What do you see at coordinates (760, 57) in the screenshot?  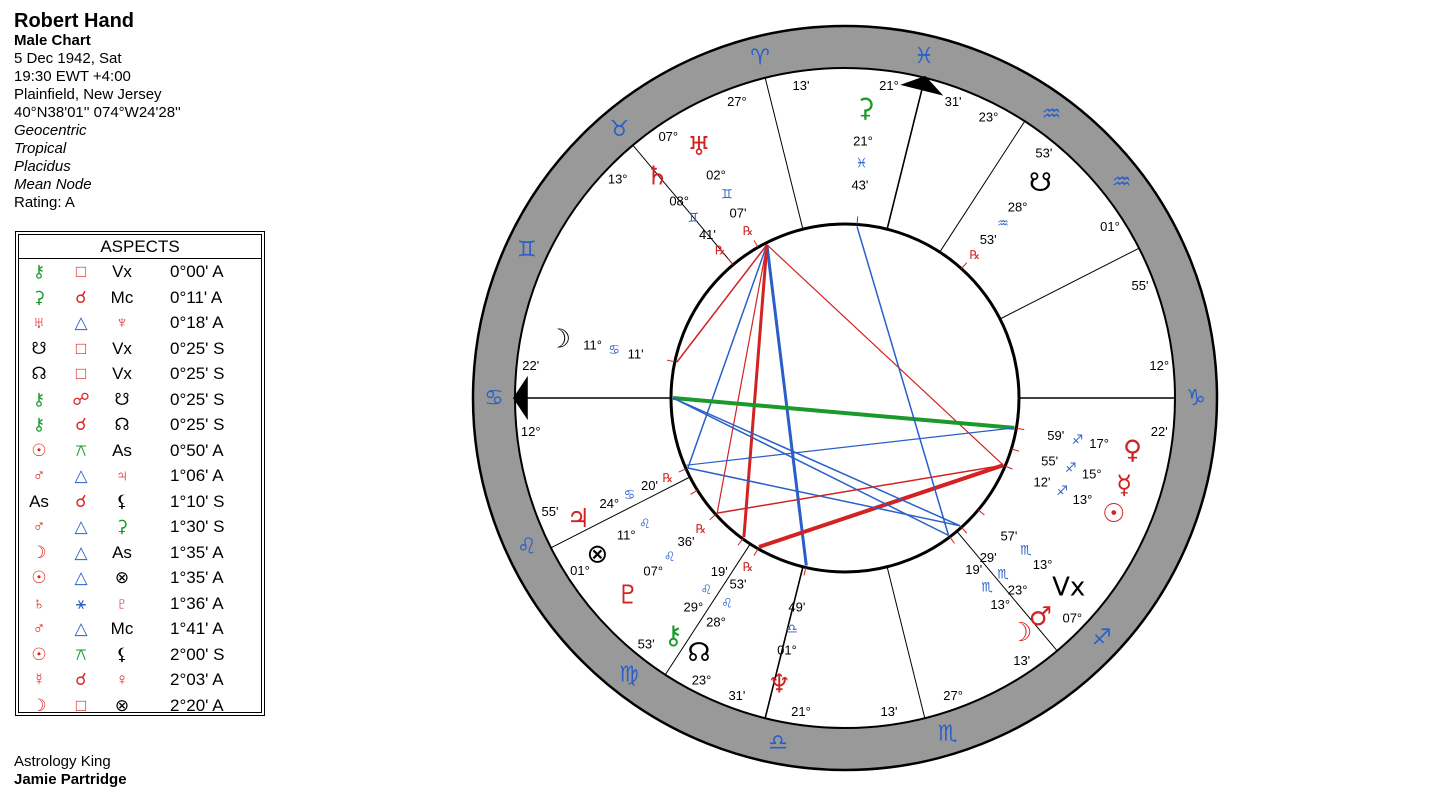 I see `zodiac-sign-icon: ♈` at bounding box center [760, 57].